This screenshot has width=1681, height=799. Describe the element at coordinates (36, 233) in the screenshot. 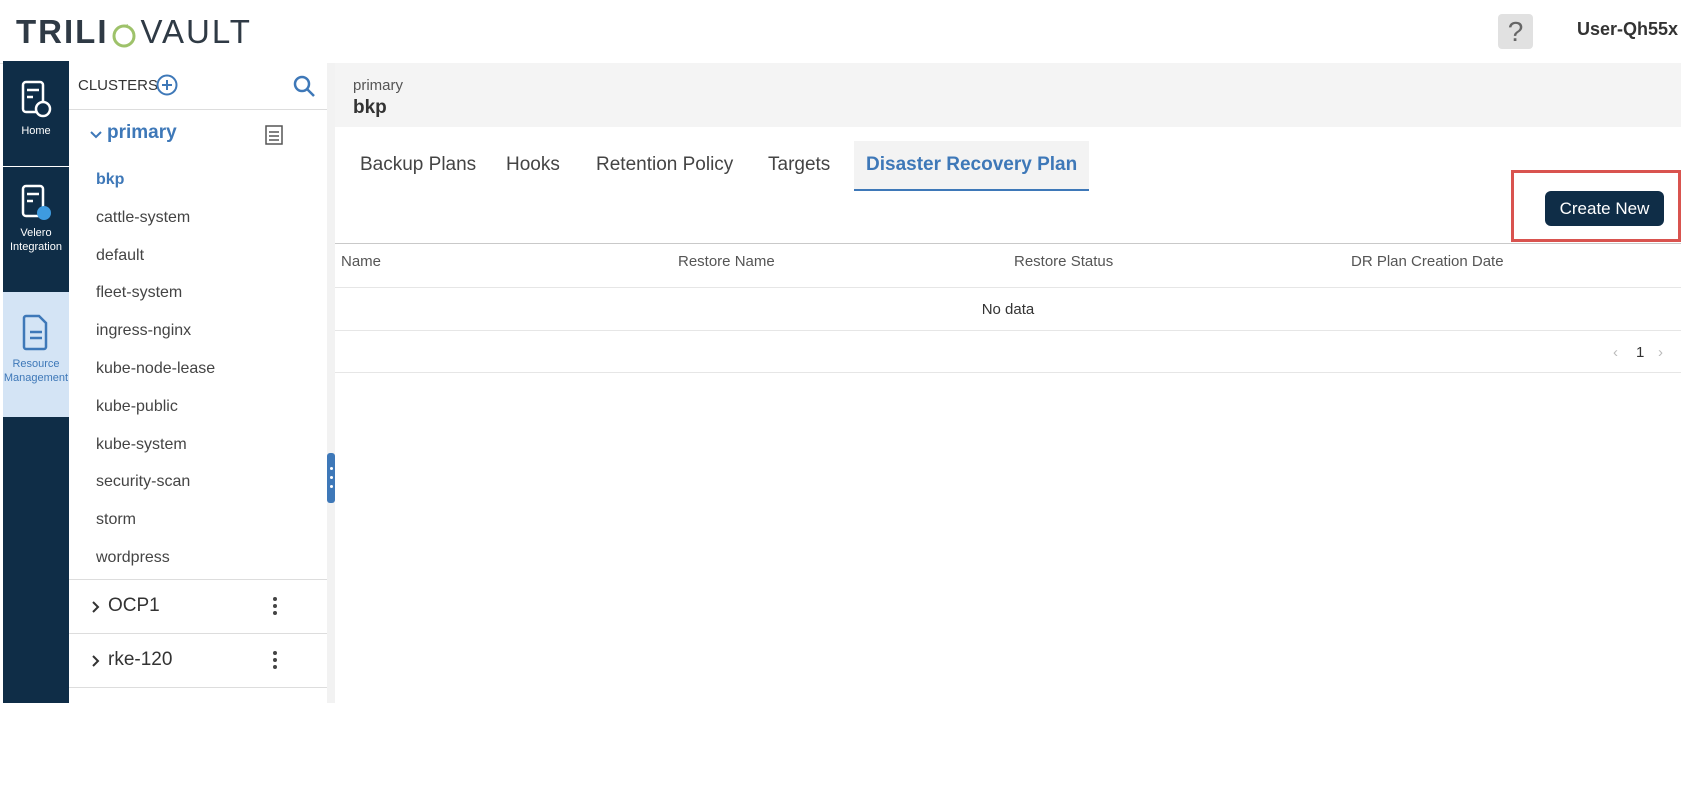

I see `rail-label-velero-1: Velero` at that location.